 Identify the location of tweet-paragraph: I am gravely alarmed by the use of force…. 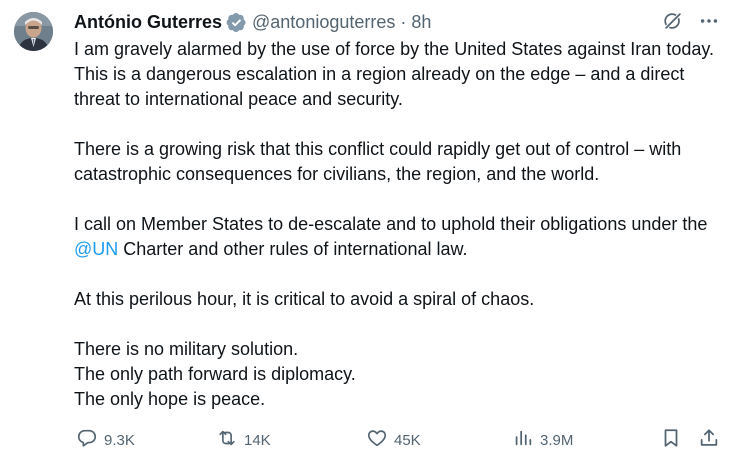
(394, 74).